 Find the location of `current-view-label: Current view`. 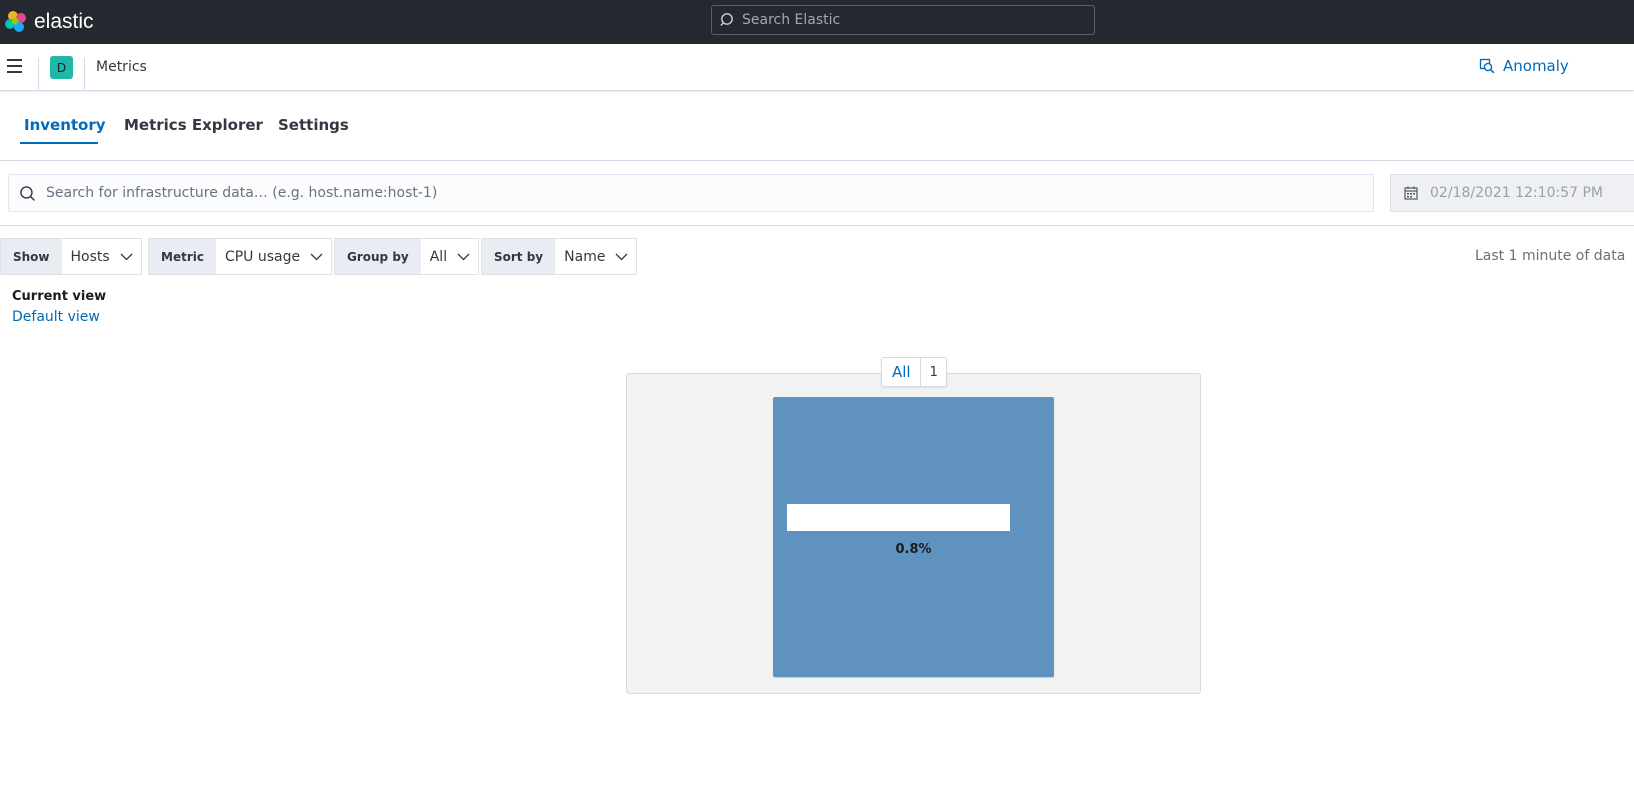

current-view-label: Current view is located at coordinates (59, 296).